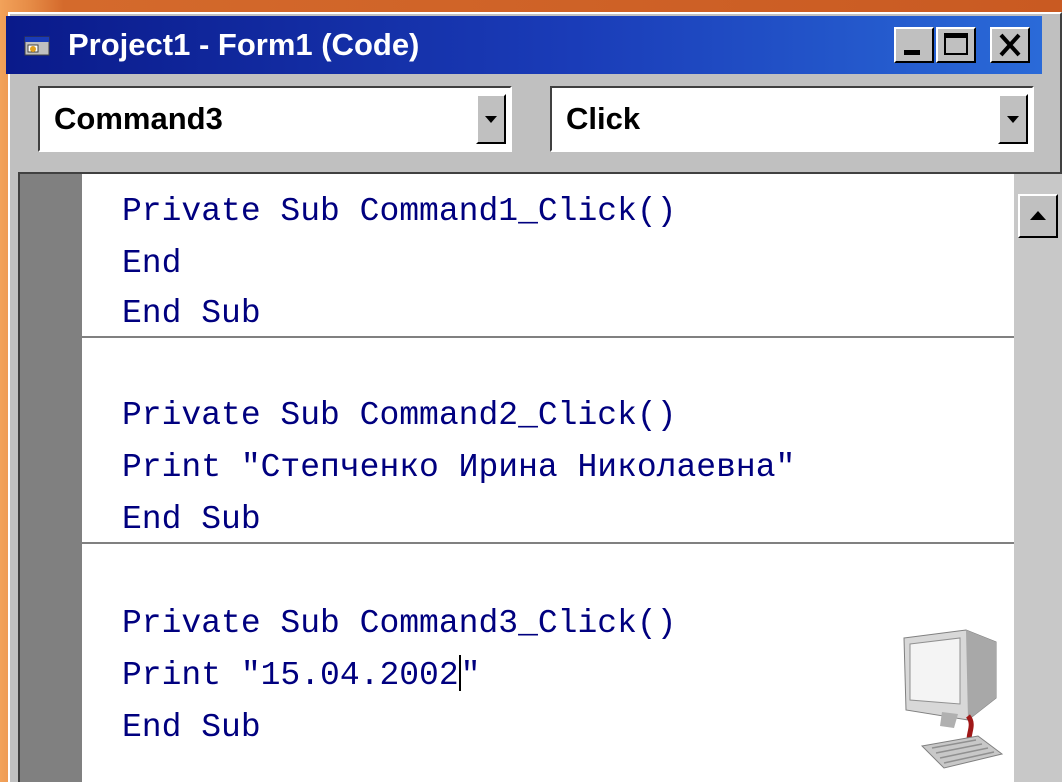 This screenshot has height=782, width=1062. What do you see at coordinates (524, 45) in the screenshot?
I see `title-bar: Project1 - Form1 (Code)` at bounding box center [524, 45].